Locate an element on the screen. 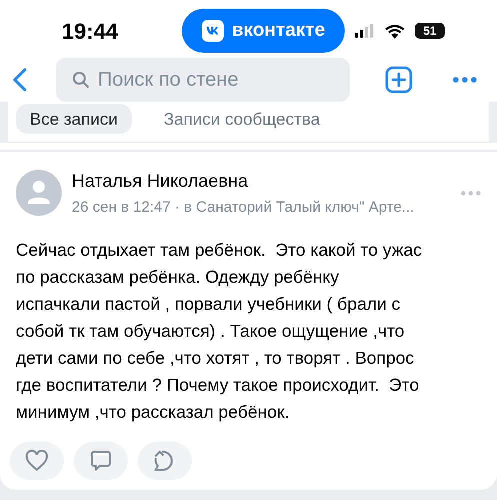 The image size is (497, 500). app-pill: вконтакте is located at coordinates (264, 31).